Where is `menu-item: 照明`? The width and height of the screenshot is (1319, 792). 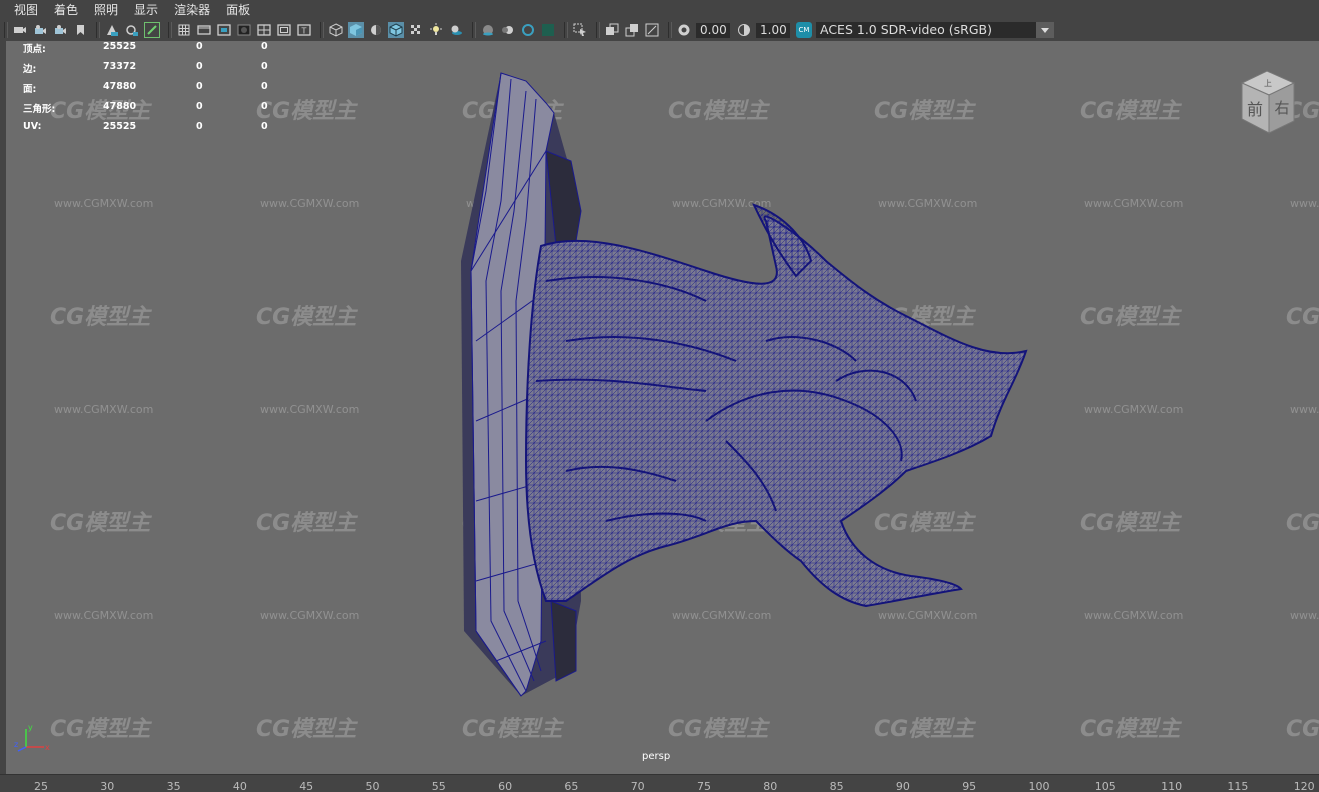
menu-item: 照明 is located at coordinates (106, 9).